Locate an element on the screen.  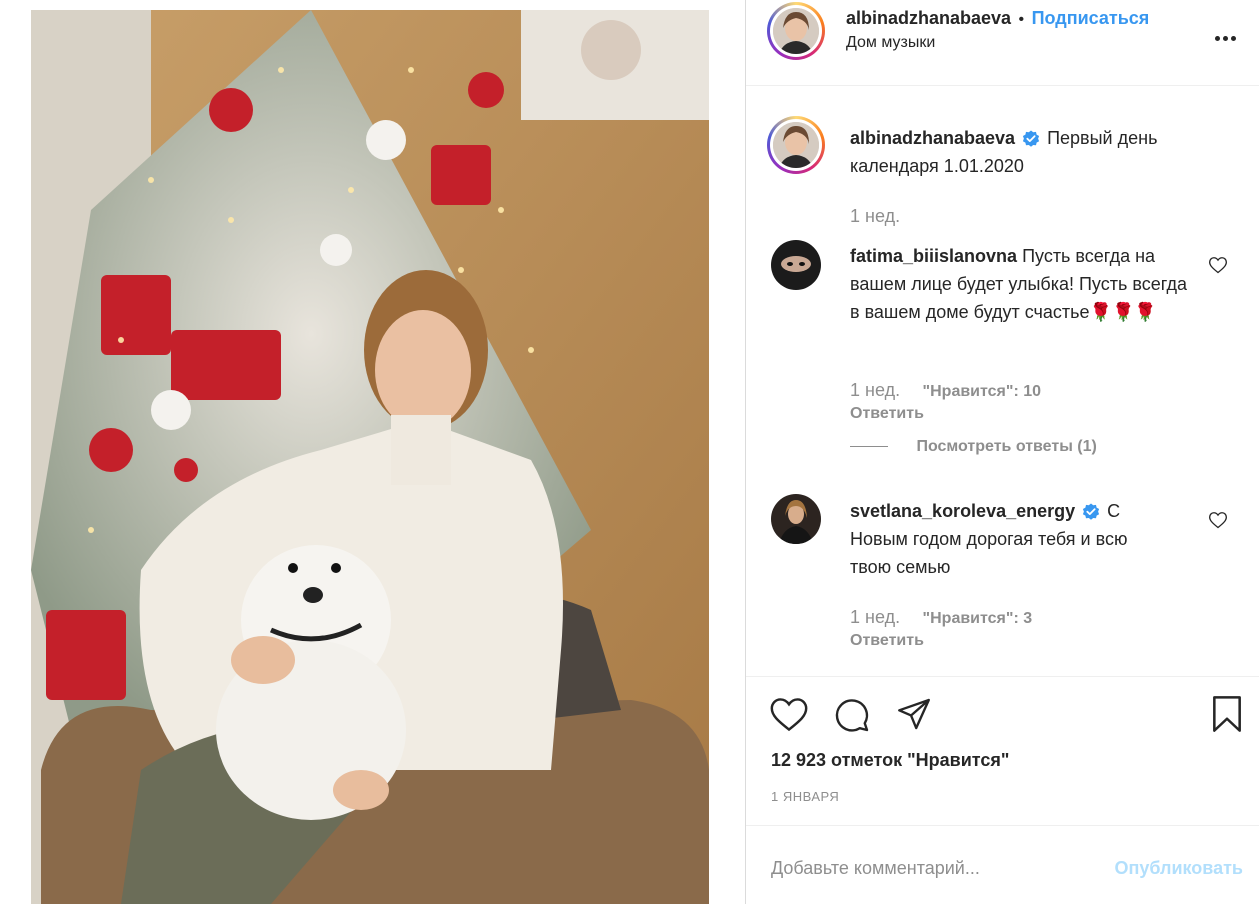
author-avatar is located at coordinates (796, 31).